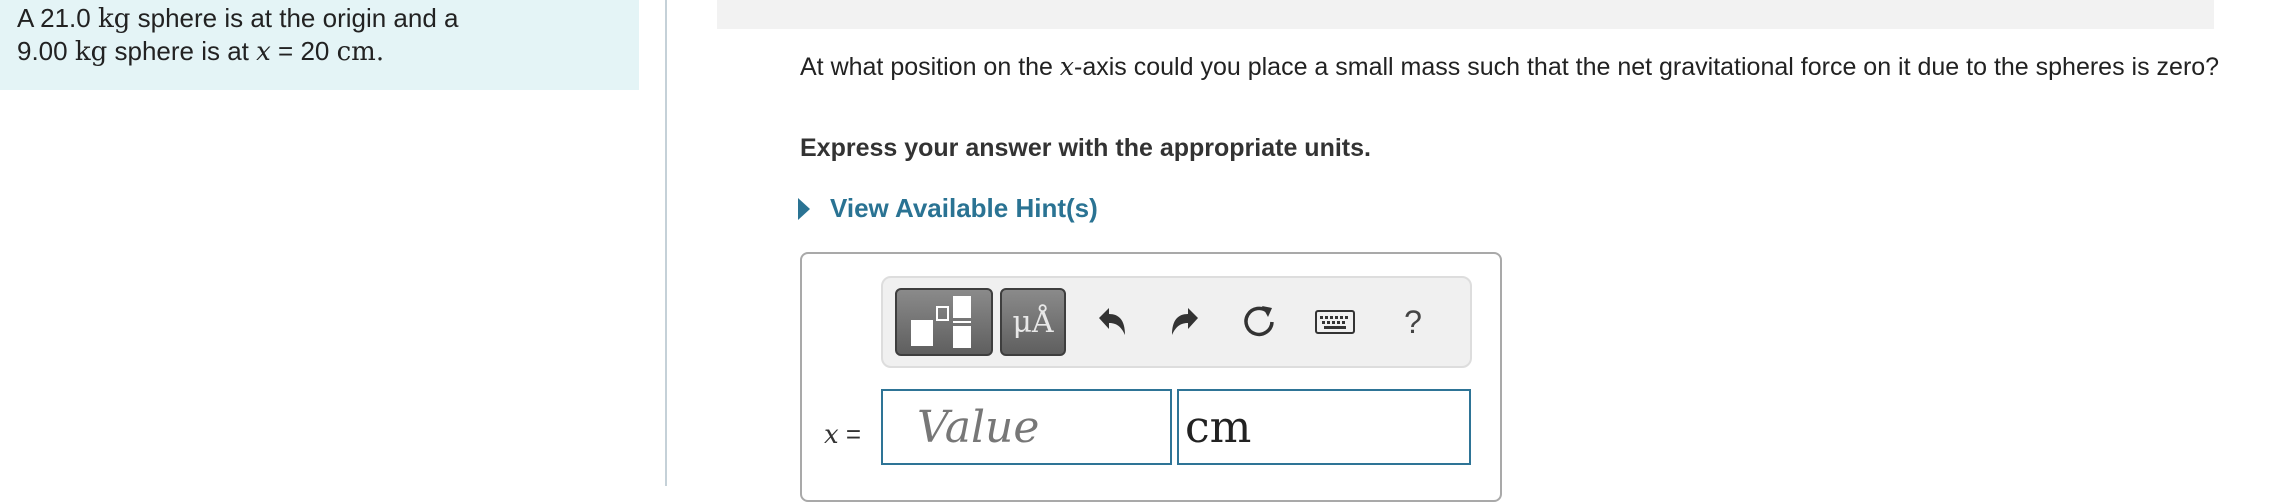 This screenshot has width=2290, height=502. What do you see at coordinates (356, 52) in the screenshot?
I see `unit-cm: cm` at bounding box center [356, 52].